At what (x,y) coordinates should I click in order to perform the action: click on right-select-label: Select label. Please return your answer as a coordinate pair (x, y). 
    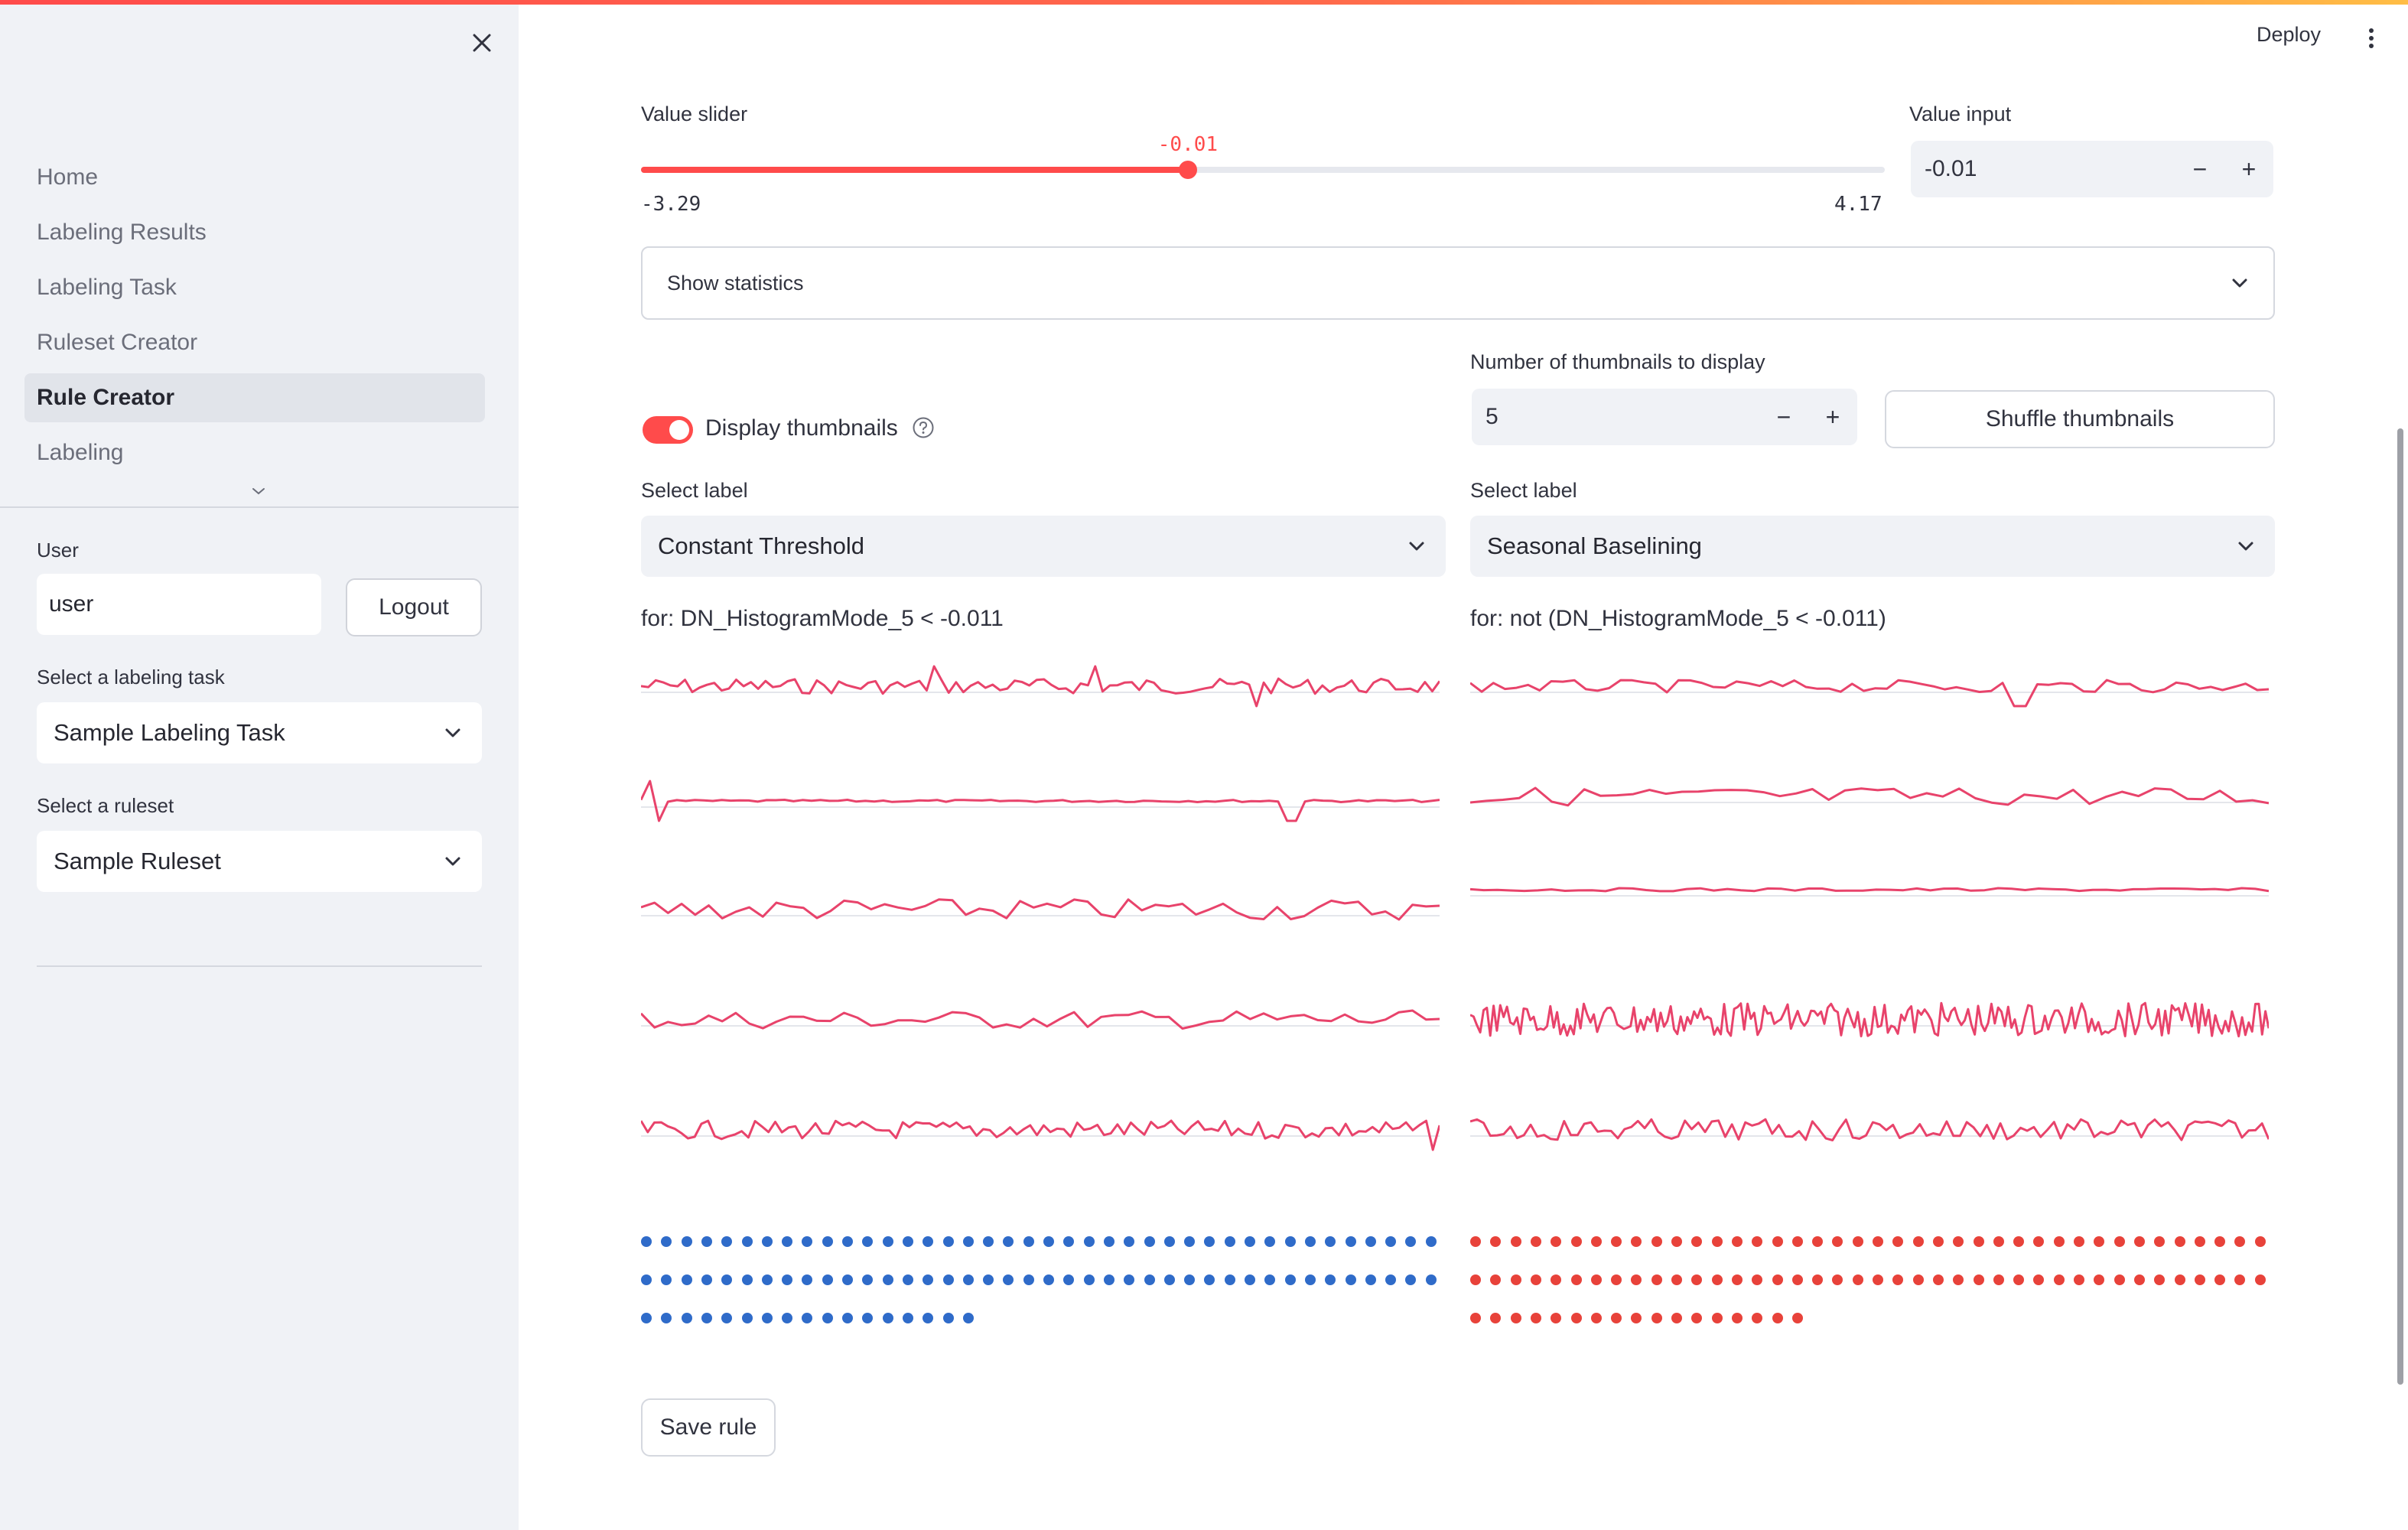
    Looking at the image, I should click on (1523, 490).